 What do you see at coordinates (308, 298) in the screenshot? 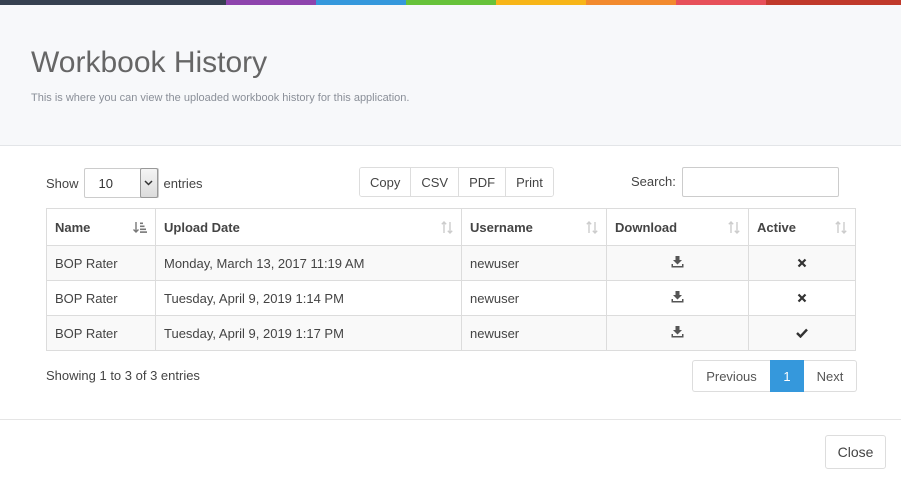
I see `cell-upload-date: Tuesday, April 9, 2019 1:14 PM` at bounding box center [308, 298].